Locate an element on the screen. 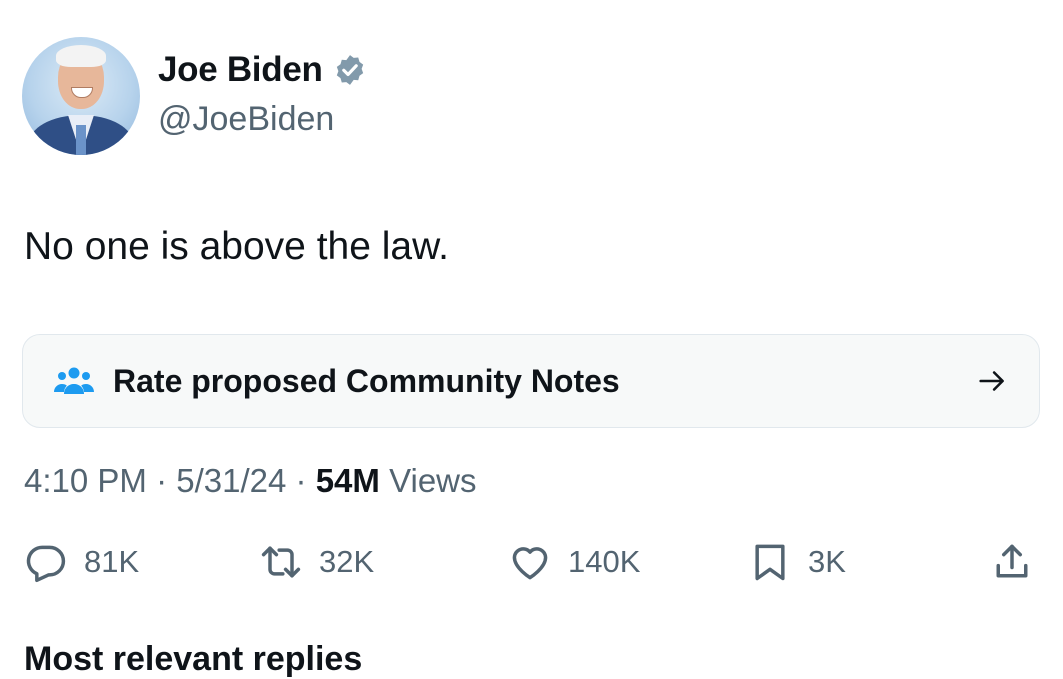 The width and height of the screenshot is (1063, 679). bookmark-icon is located at coordinates (770, 562).